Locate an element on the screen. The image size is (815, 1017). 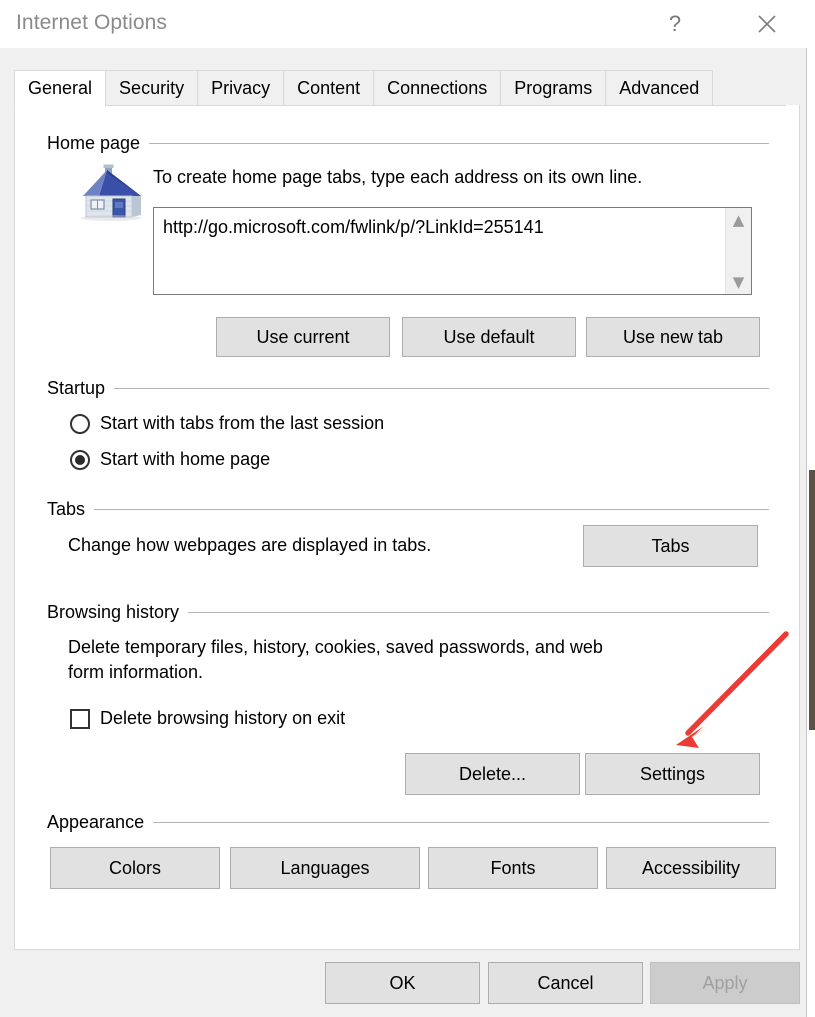
tab-label: Programs is located at coordinates (553, 87).